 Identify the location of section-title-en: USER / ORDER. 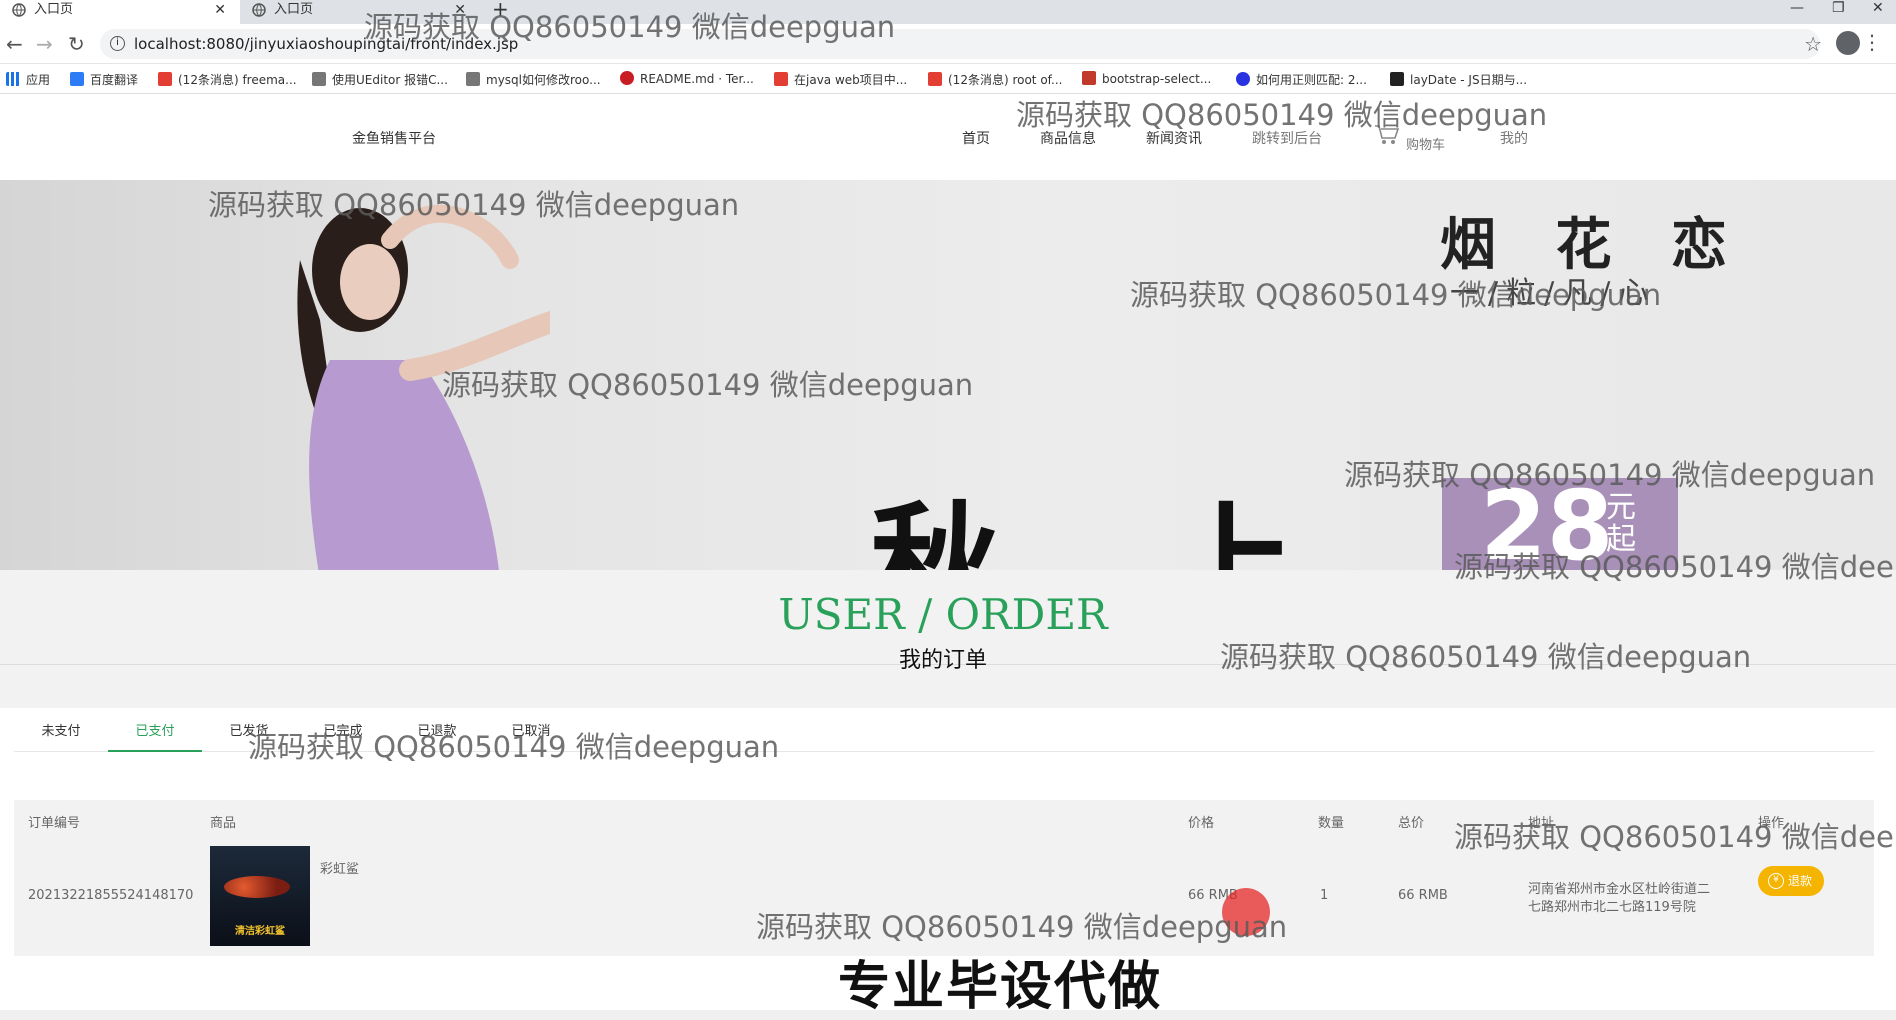
(943, 614).